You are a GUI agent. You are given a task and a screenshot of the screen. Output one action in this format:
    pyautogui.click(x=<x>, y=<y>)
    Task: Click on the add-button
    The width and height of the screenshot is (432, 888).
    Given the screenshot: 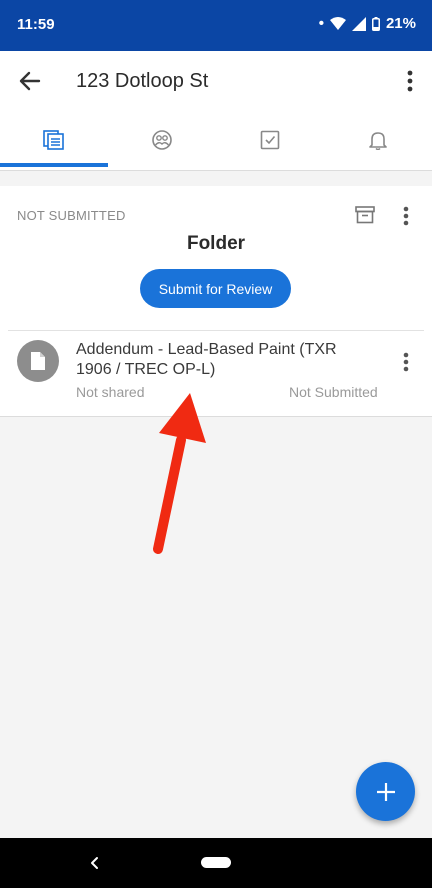 What is the action you would take?
    pyautogui.click(x=385, y=791)
    